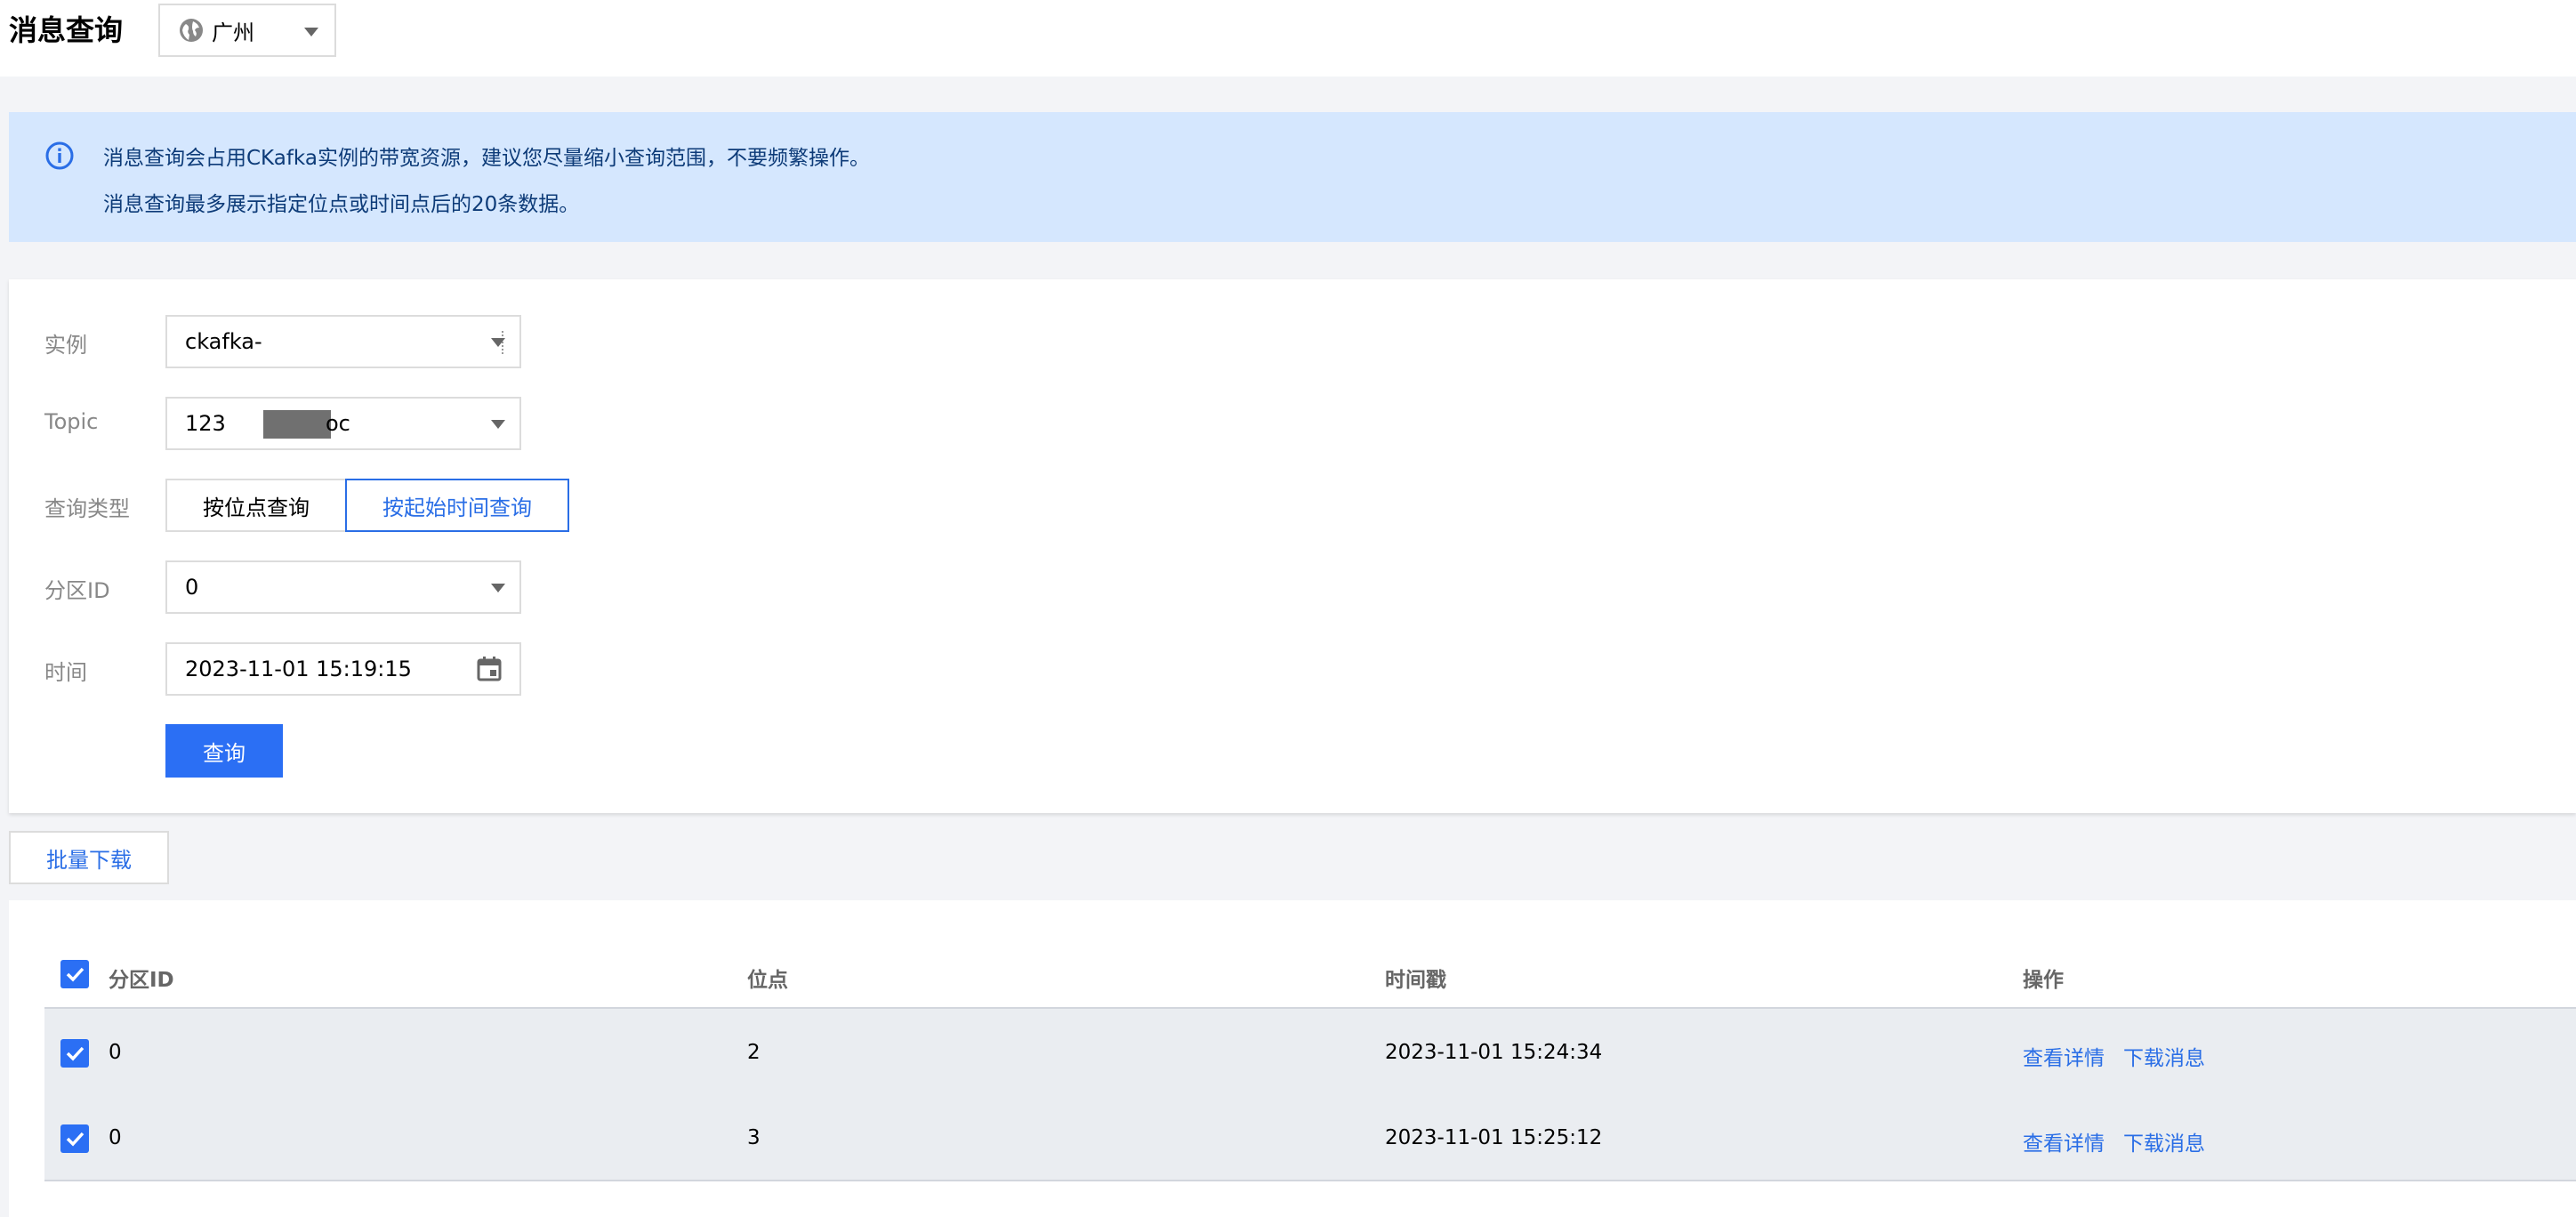  Describe the element at coordinates (205, 423) in the screenshot. I see `topic-value-prefix: 123` at that location.